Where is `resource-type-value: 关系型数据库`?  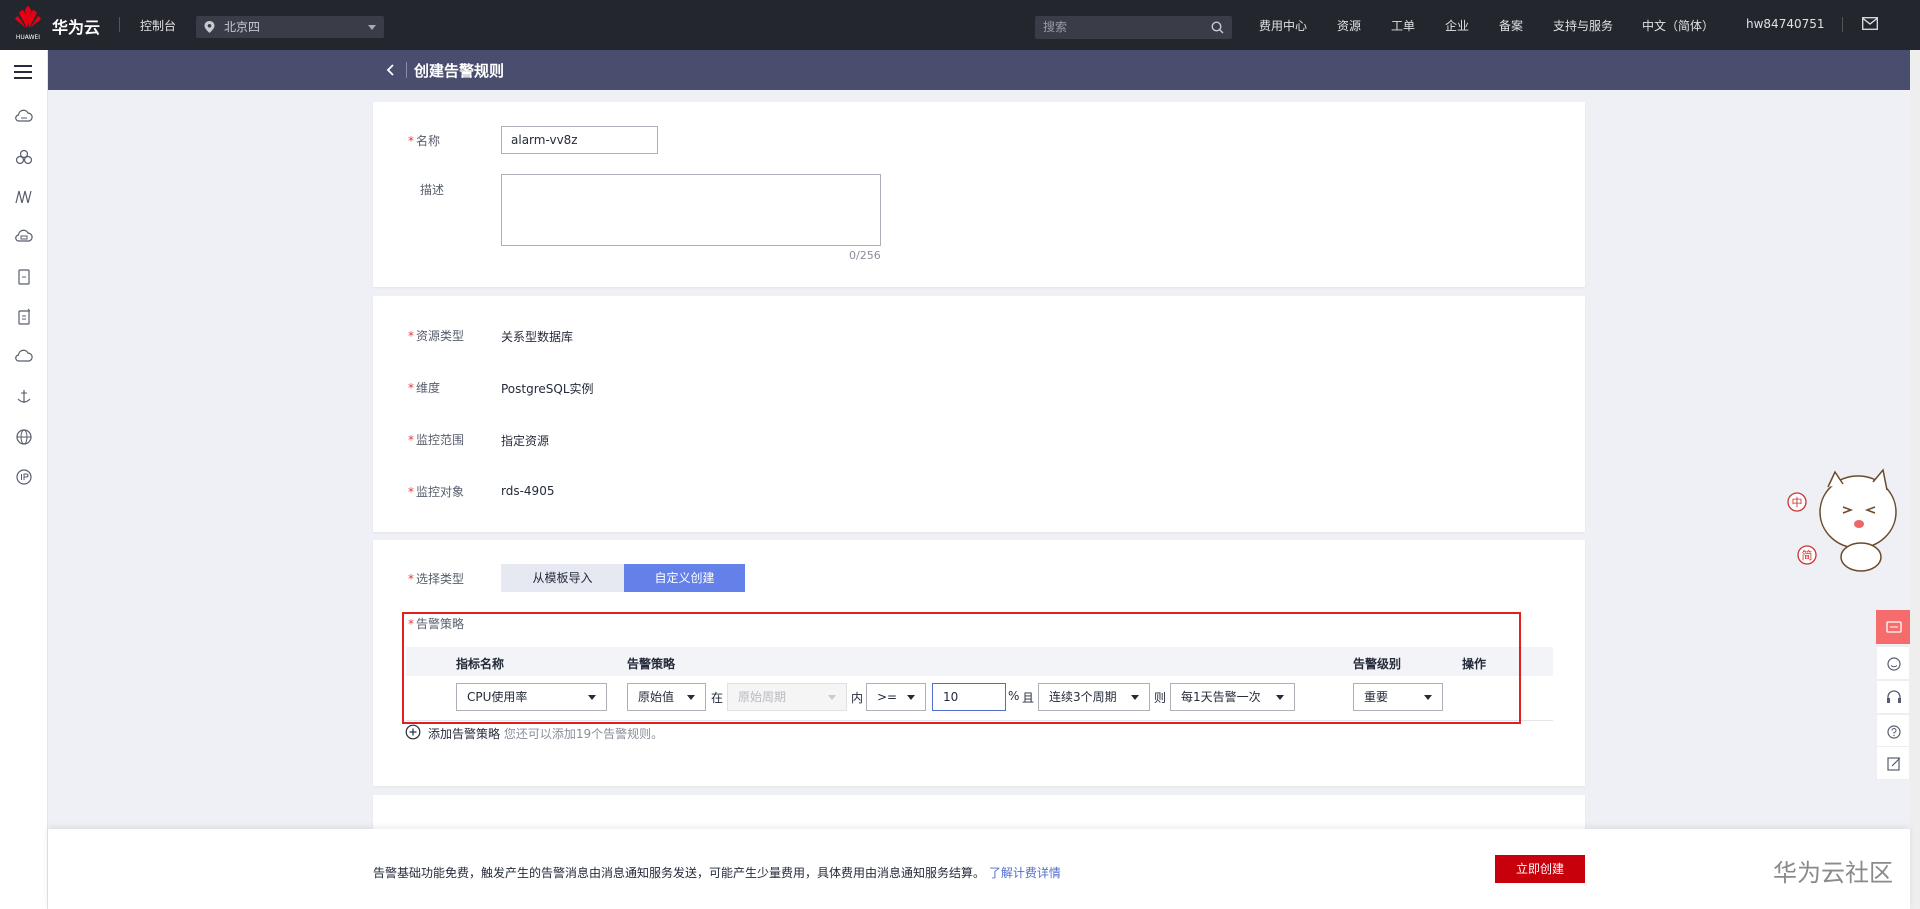 resource-type-value: 关系型数据库 is located at coordinates (537, 337).